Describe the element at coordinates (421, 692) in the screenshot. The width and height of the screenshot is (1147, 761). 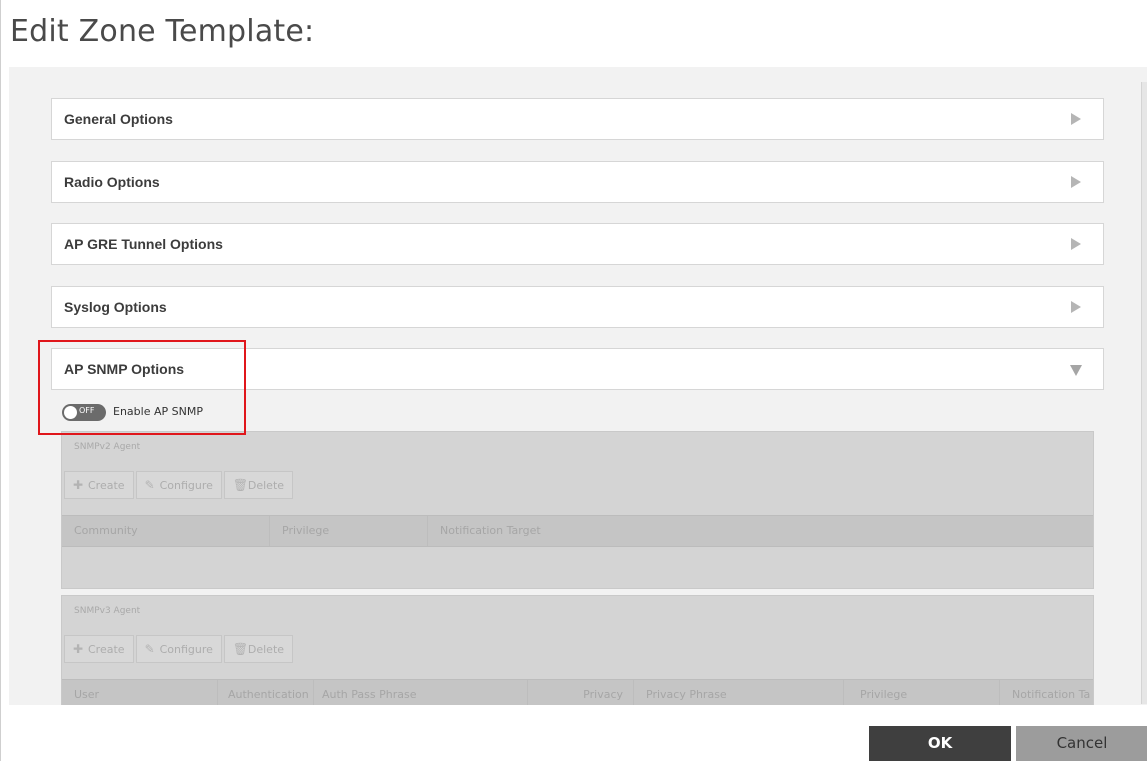
I see `column-header-auth-pass-phrase: Auth Pass Phrase` at that location.